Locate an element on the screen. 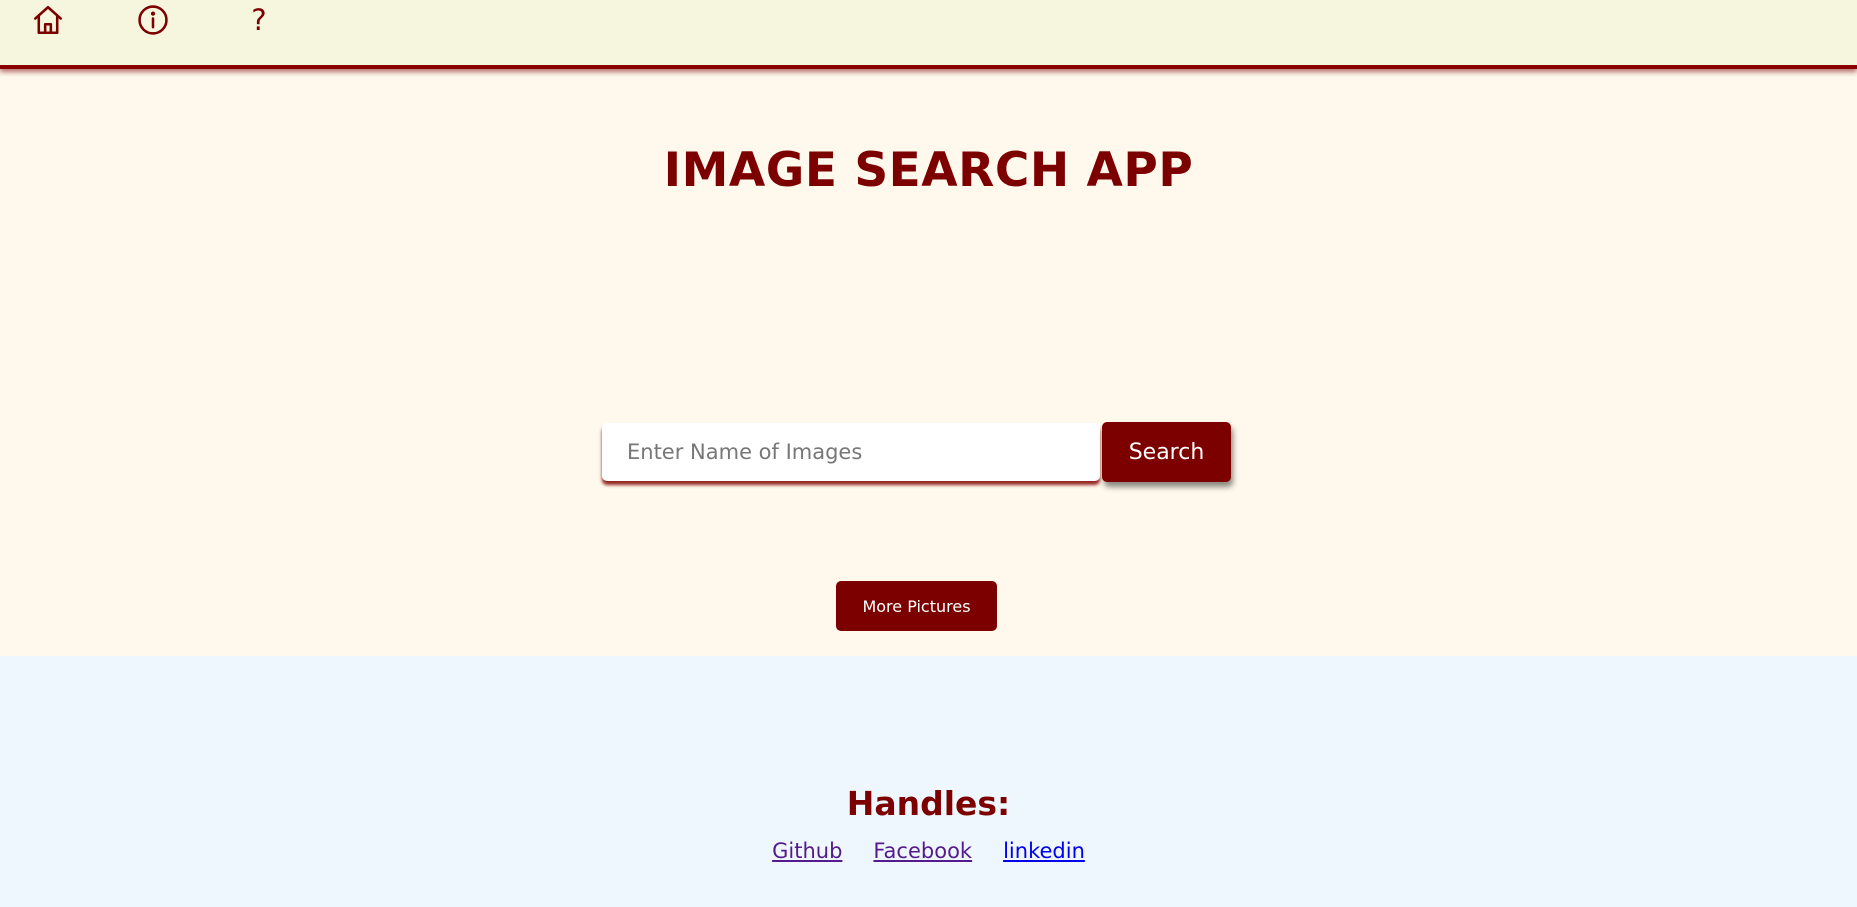 The width and height of the screenshot is (1857, 907). home-icon is located at coordinates (48, 20).